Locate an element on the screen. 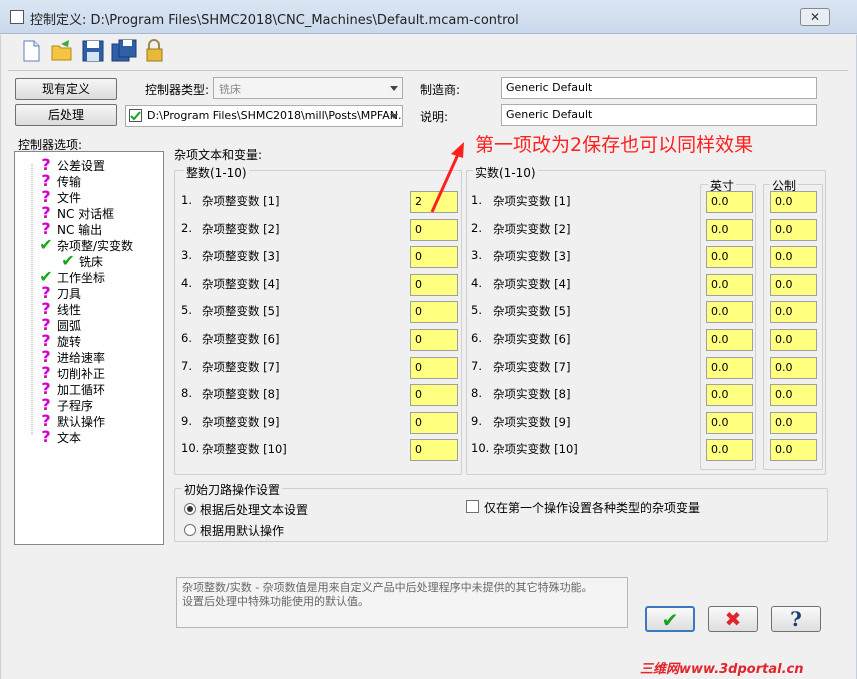 This screenshot has width=857, height=679. integer-row-number: 9. is located at coordinates (186, 420).